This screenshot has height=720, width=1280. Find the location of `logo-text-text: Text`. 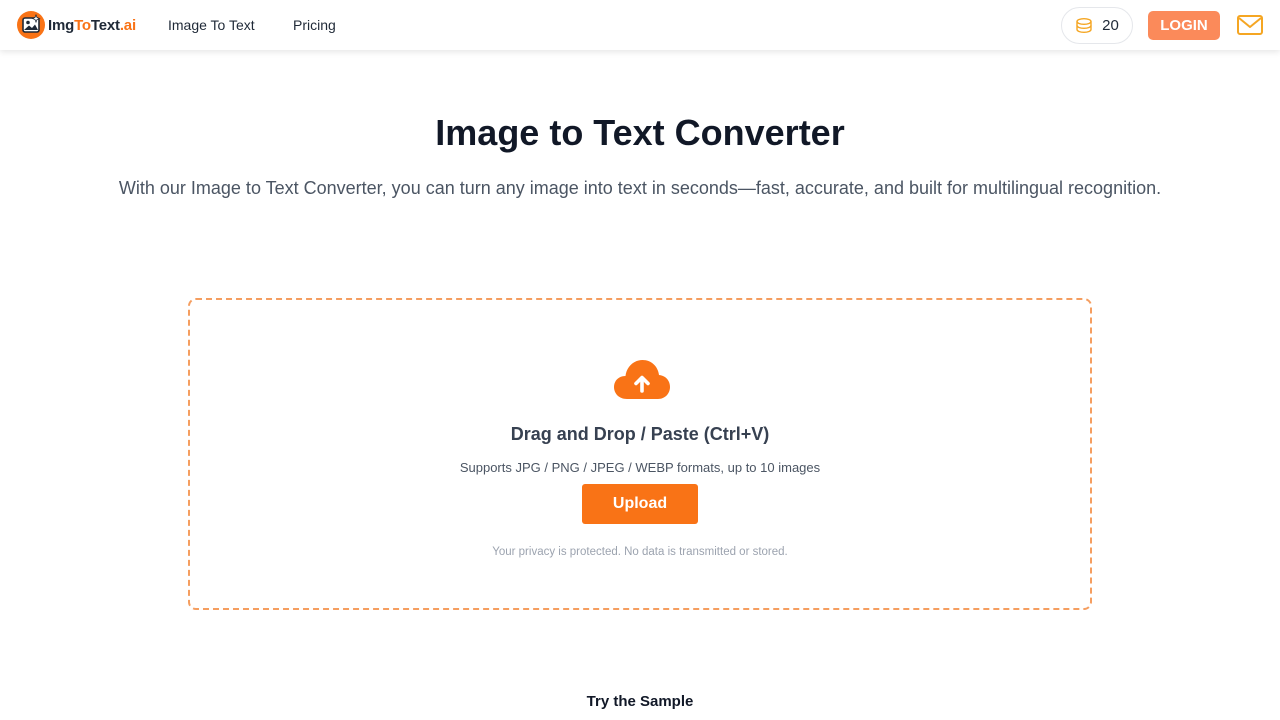

logo-text-text: Text is located at coordinates (105, 25).